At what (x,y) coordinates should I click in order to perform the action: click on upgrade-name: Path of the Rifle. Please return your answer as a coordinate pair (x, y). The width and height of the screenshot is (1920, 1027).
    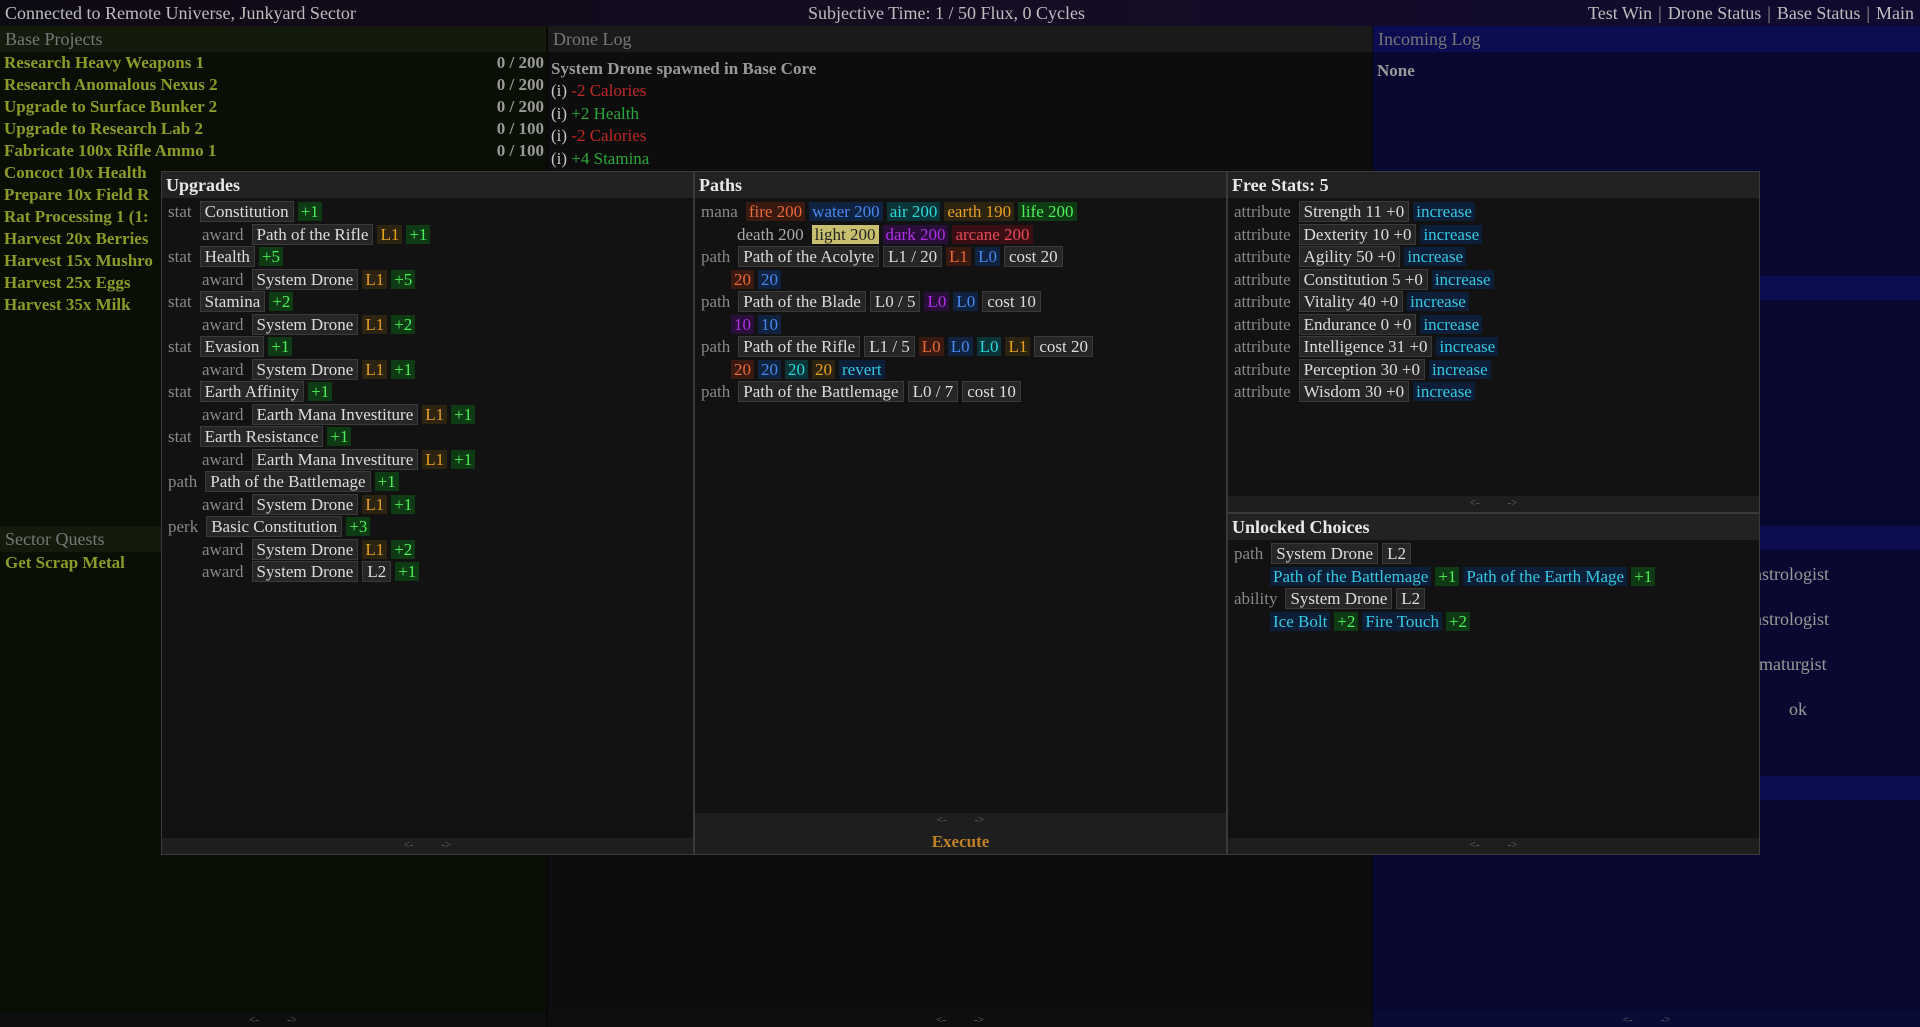
    Looking at the image, I should click on (312, 234).